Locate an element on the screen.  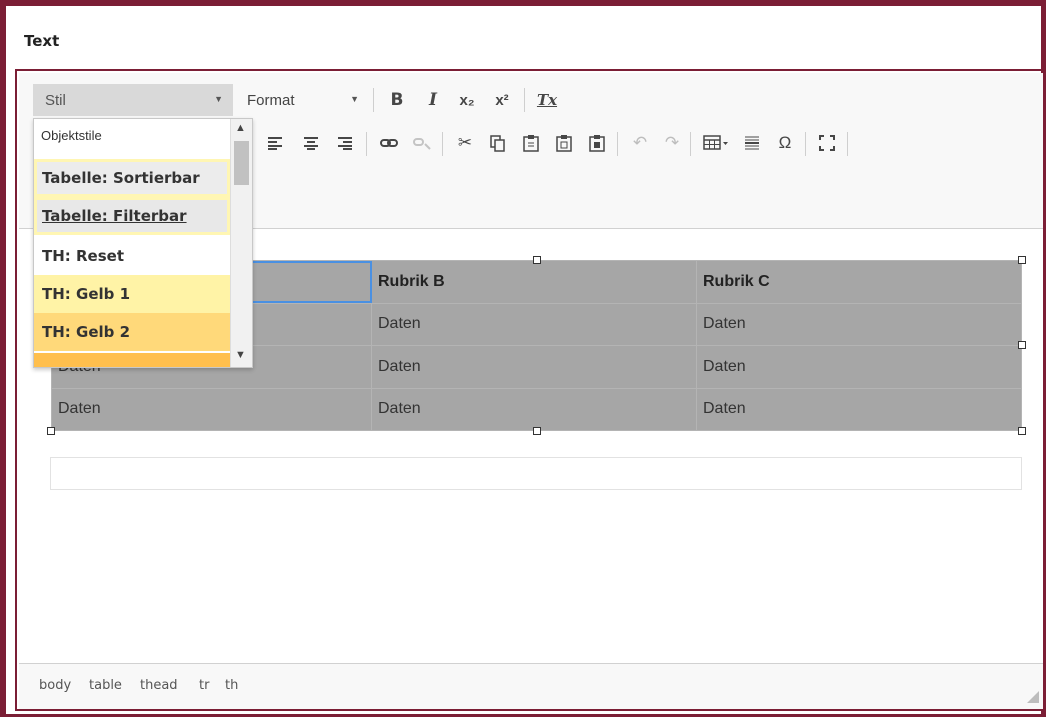
redo-icon: ↷ is located at coordinates (672, 142).